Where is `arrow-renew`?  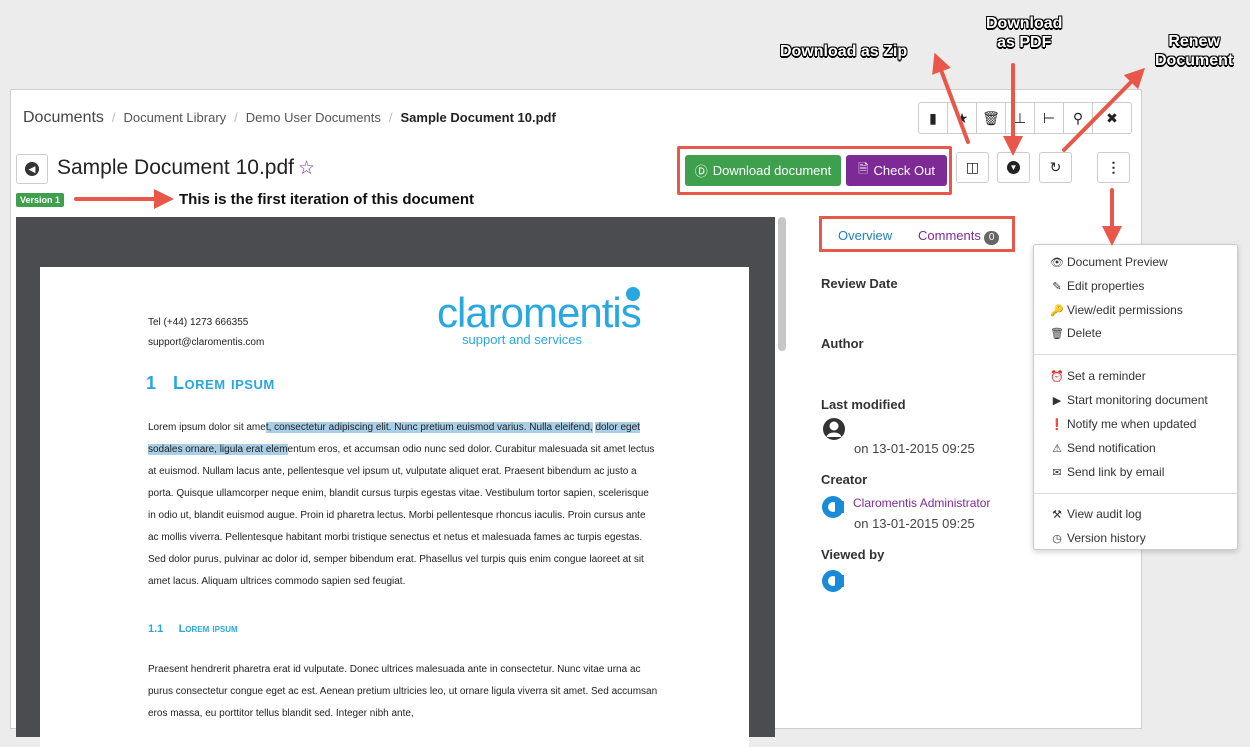
arrow-renew is located at coordinates (1104, 109).